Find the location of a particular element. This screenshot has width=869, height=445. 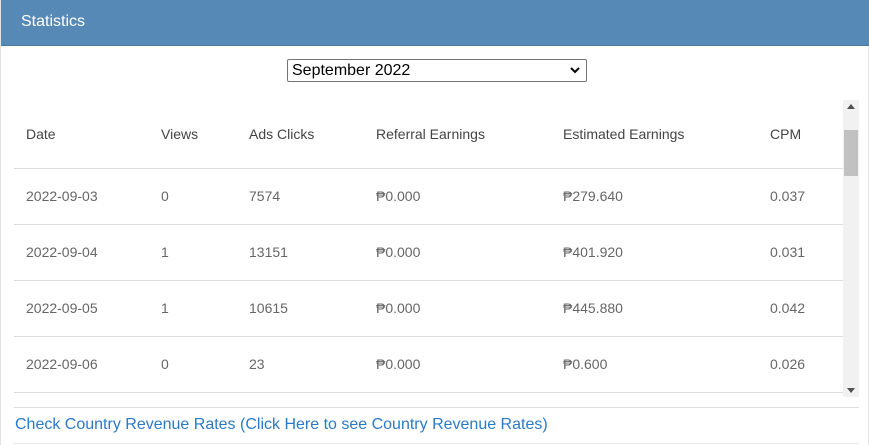

cell-ads-clicks: 10615 is located at coordinates (312, 308).